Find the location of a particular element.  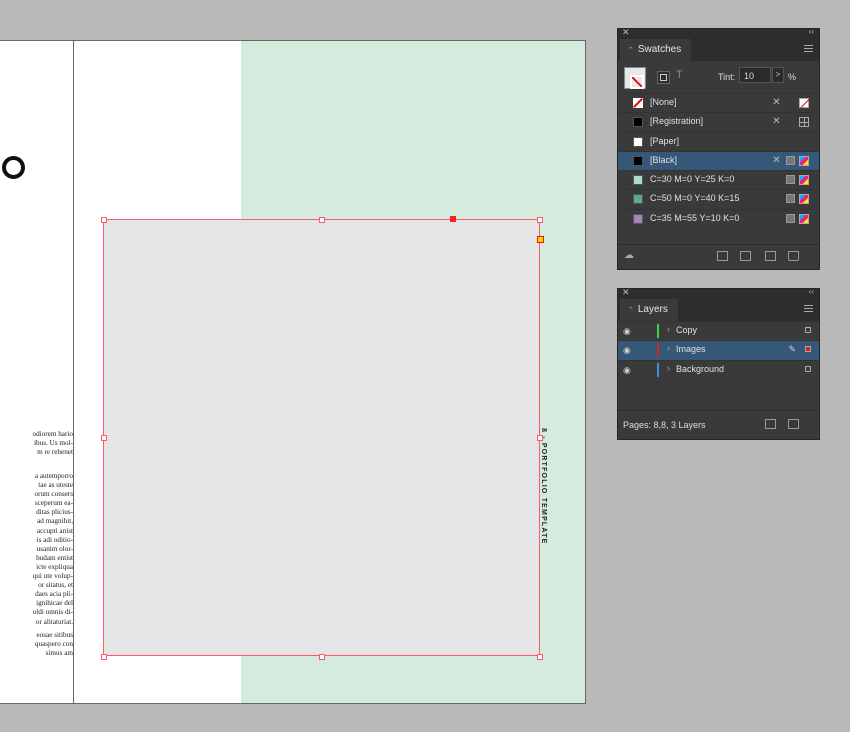

swatches-panel-titlebar: ✕ ‹‹ is located at coordinates (718, 33).